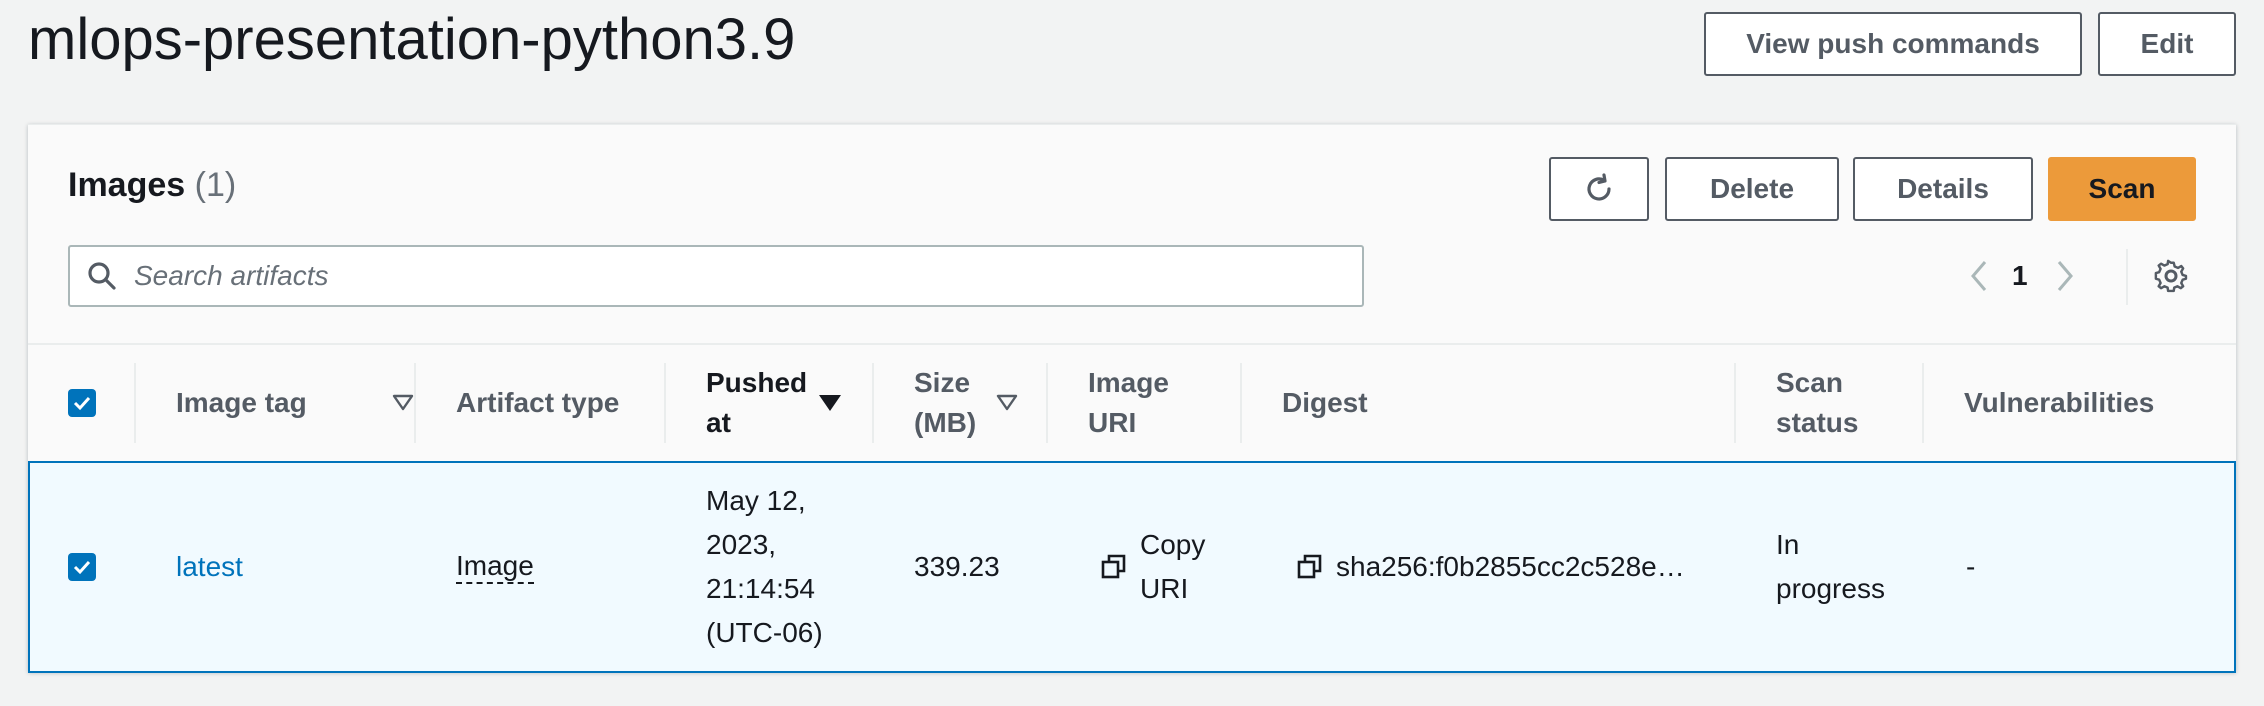  I want to click on vulnerabilities-value: -, so click(1971, 566).